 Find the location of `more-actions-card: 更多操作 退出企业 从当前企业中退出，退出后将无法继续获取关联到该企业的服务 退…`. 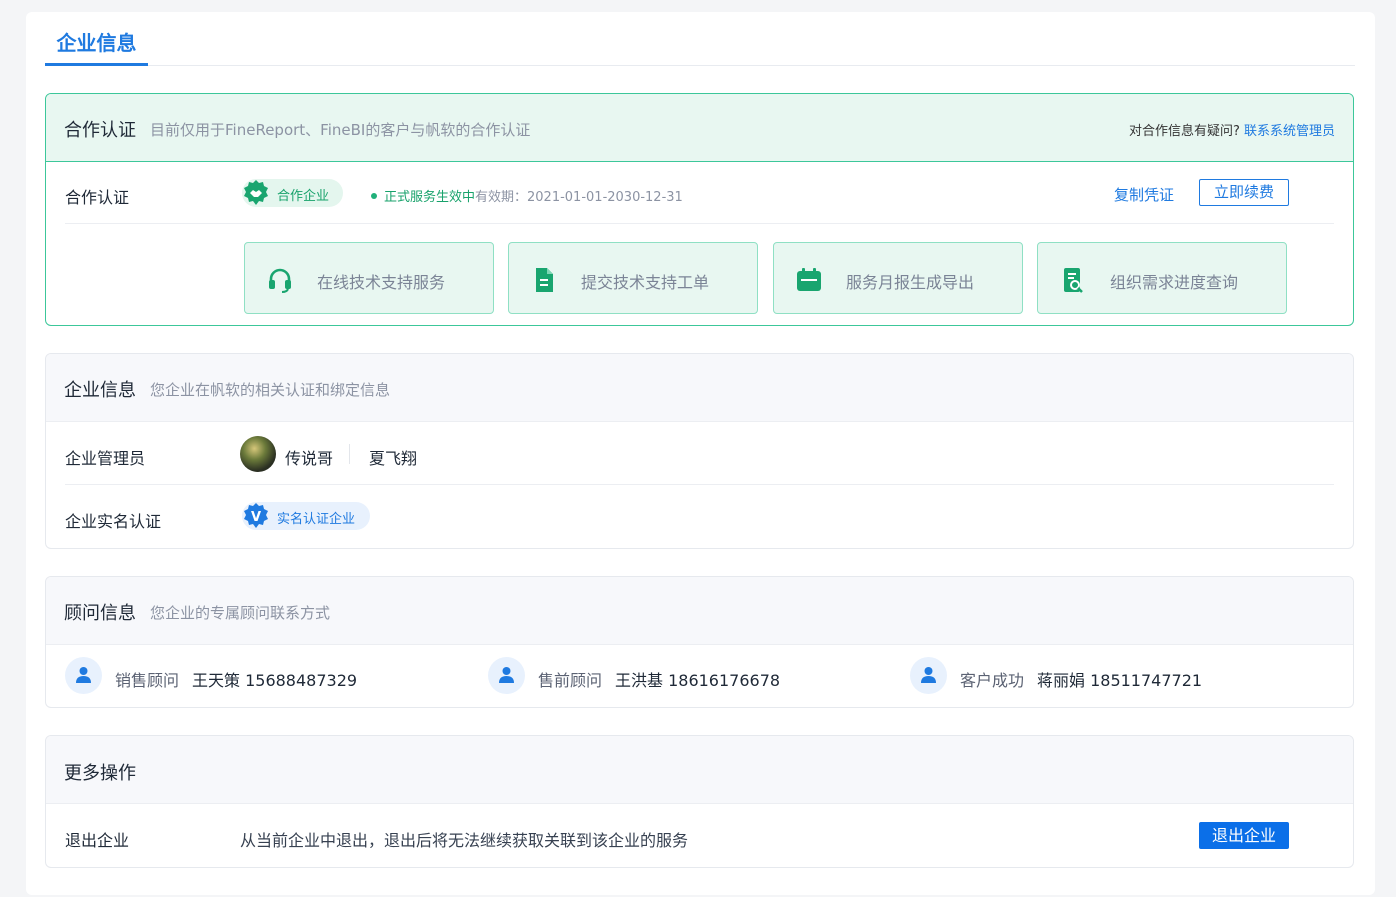

more-actions-card: 更多操作 退出企业 从当前企业中退出，退出后将无法继续获取关联到该企业的服务 退… is located at coordinates (699, 801).